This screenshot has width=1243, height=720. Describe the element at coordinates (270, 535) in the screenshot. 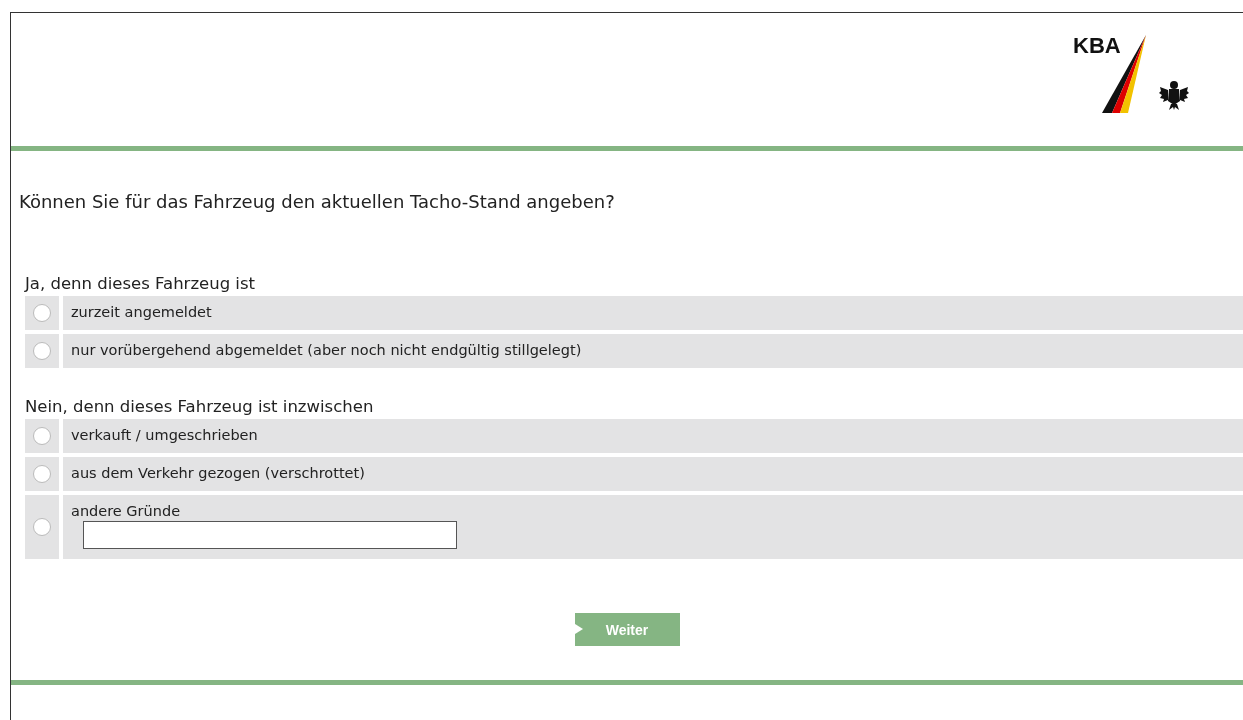

I see `reason-input-field` at that location.